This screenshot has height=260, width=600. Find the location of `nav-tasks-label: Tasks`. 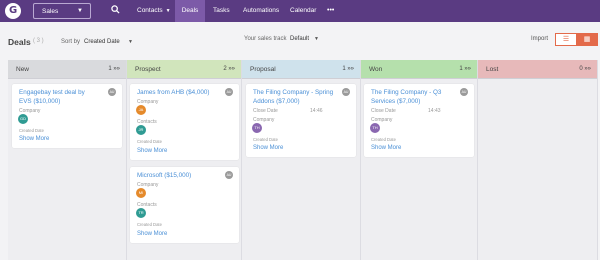

nav-tasks-label: Tasks is located at coordinates (221, 10).